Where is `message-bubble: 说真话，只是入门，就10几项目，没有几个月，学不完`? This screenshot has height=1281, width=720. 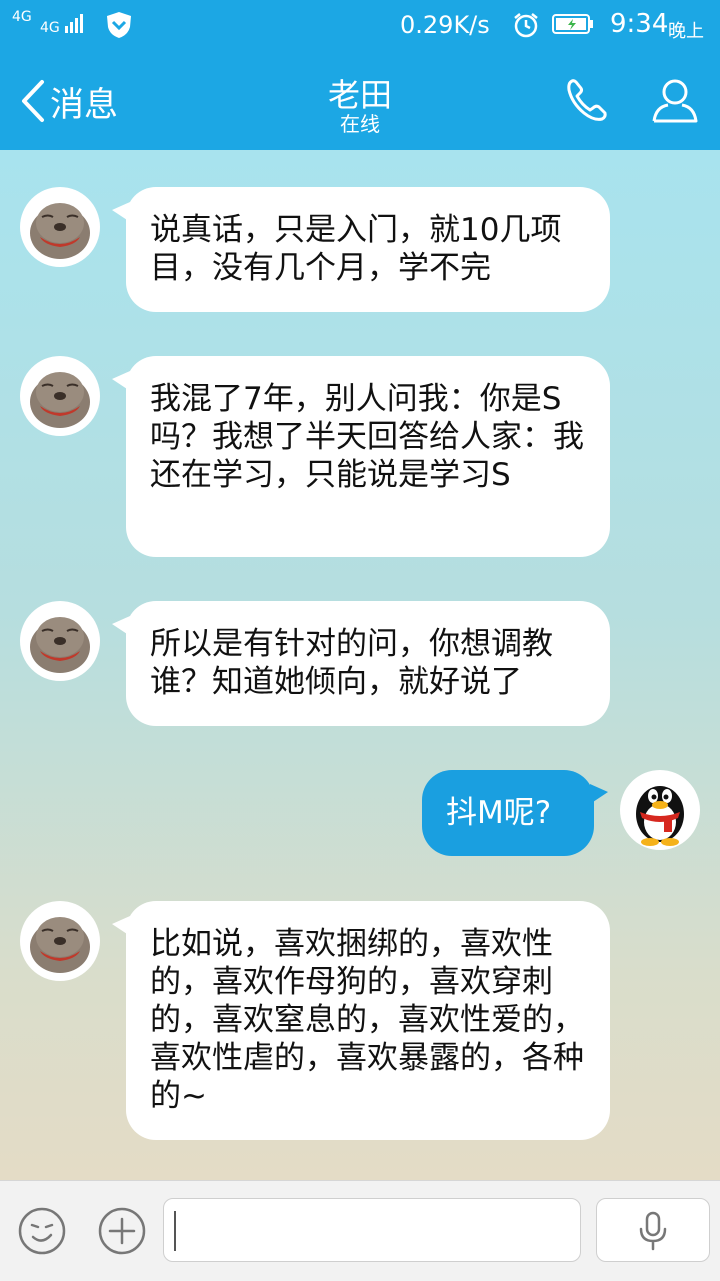 message-bubble: 说真话，只是入门，就10几项目，没有几个月，学不完 is located at coordinates (368, 249).